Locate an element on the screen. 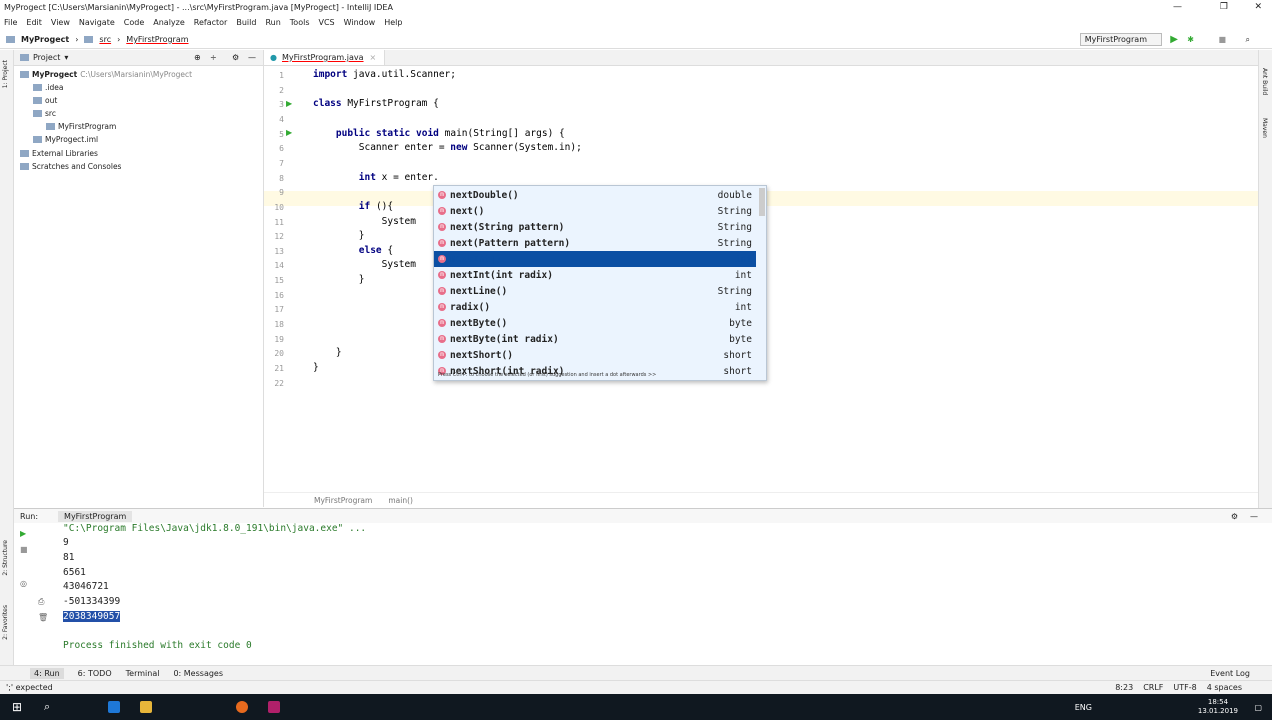 This screenshot has width=1272, height=720. run-tab: MyFirstProgram is located at coordinates (95, 516).